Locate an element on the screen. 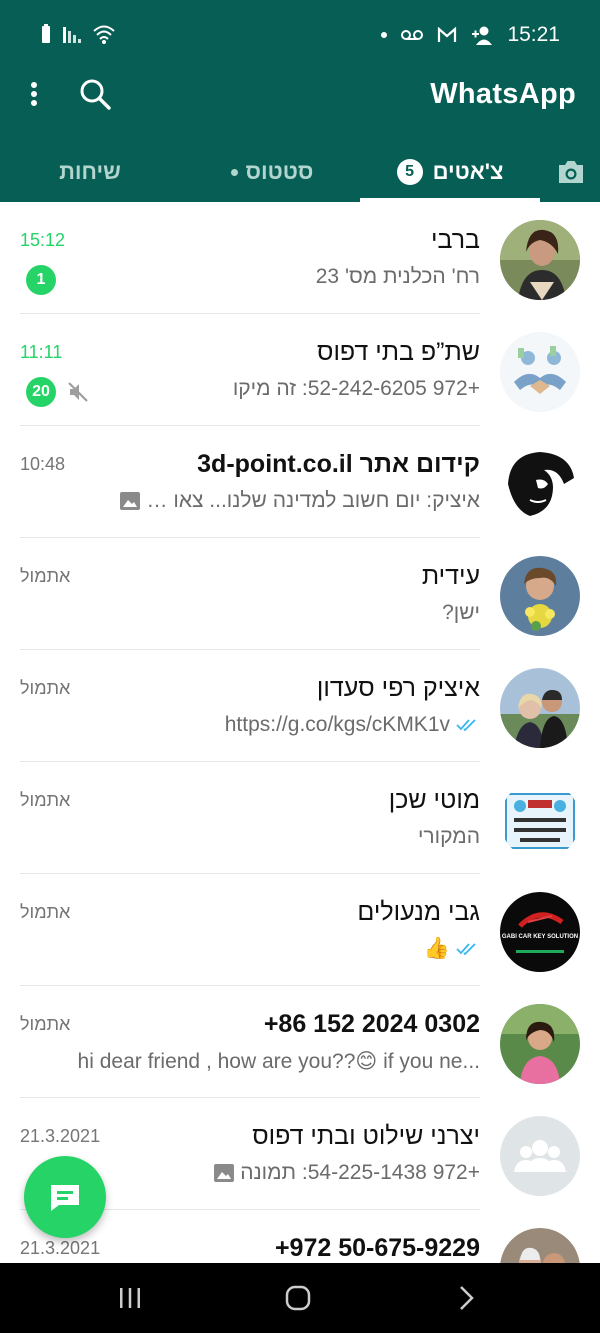  camera-icon is located at coordinates (571, 172).